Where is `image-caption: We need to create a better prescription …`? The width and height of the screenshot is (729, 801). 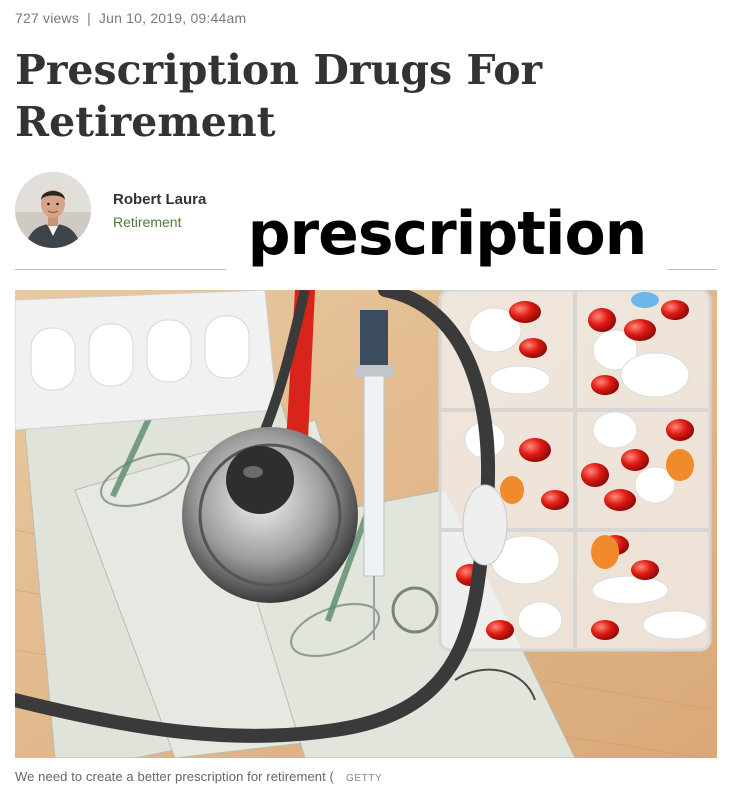
image-caption: We need to create a better prescription … is located at coordinates (198, 776).